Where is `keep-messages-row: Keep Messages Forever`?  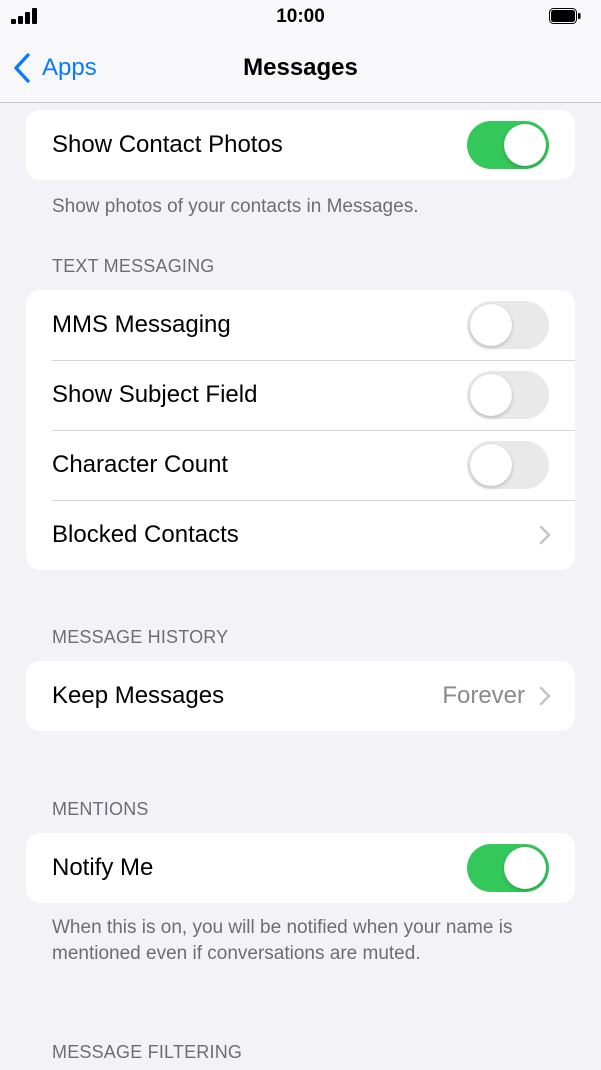 keep-messages-row: Keep Messages Forever is located at coordinates (300, 696).